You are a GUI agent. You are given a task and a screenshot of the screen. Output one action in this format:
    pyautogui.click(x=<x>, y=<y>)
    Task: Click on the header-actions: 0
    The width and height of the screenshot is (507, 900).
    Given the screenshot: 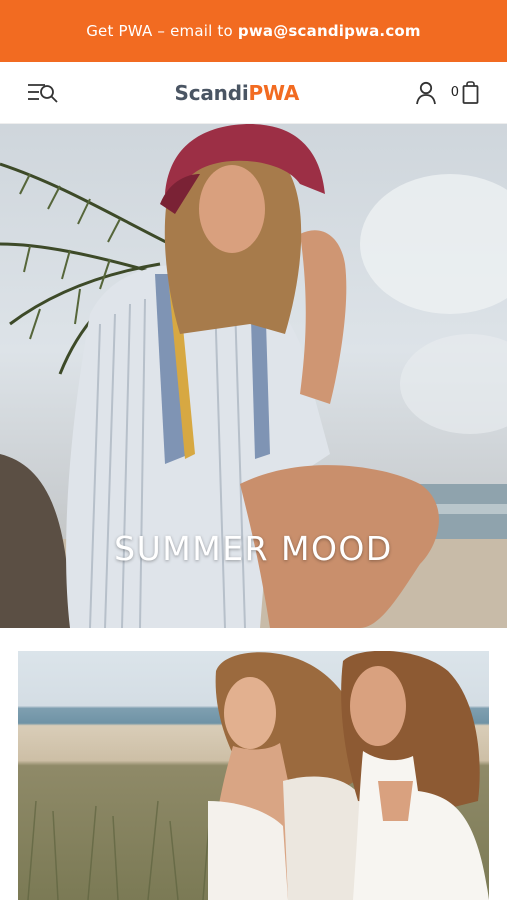 What is the action you would take?
    pyautogui.click(x=447, y=92)
    